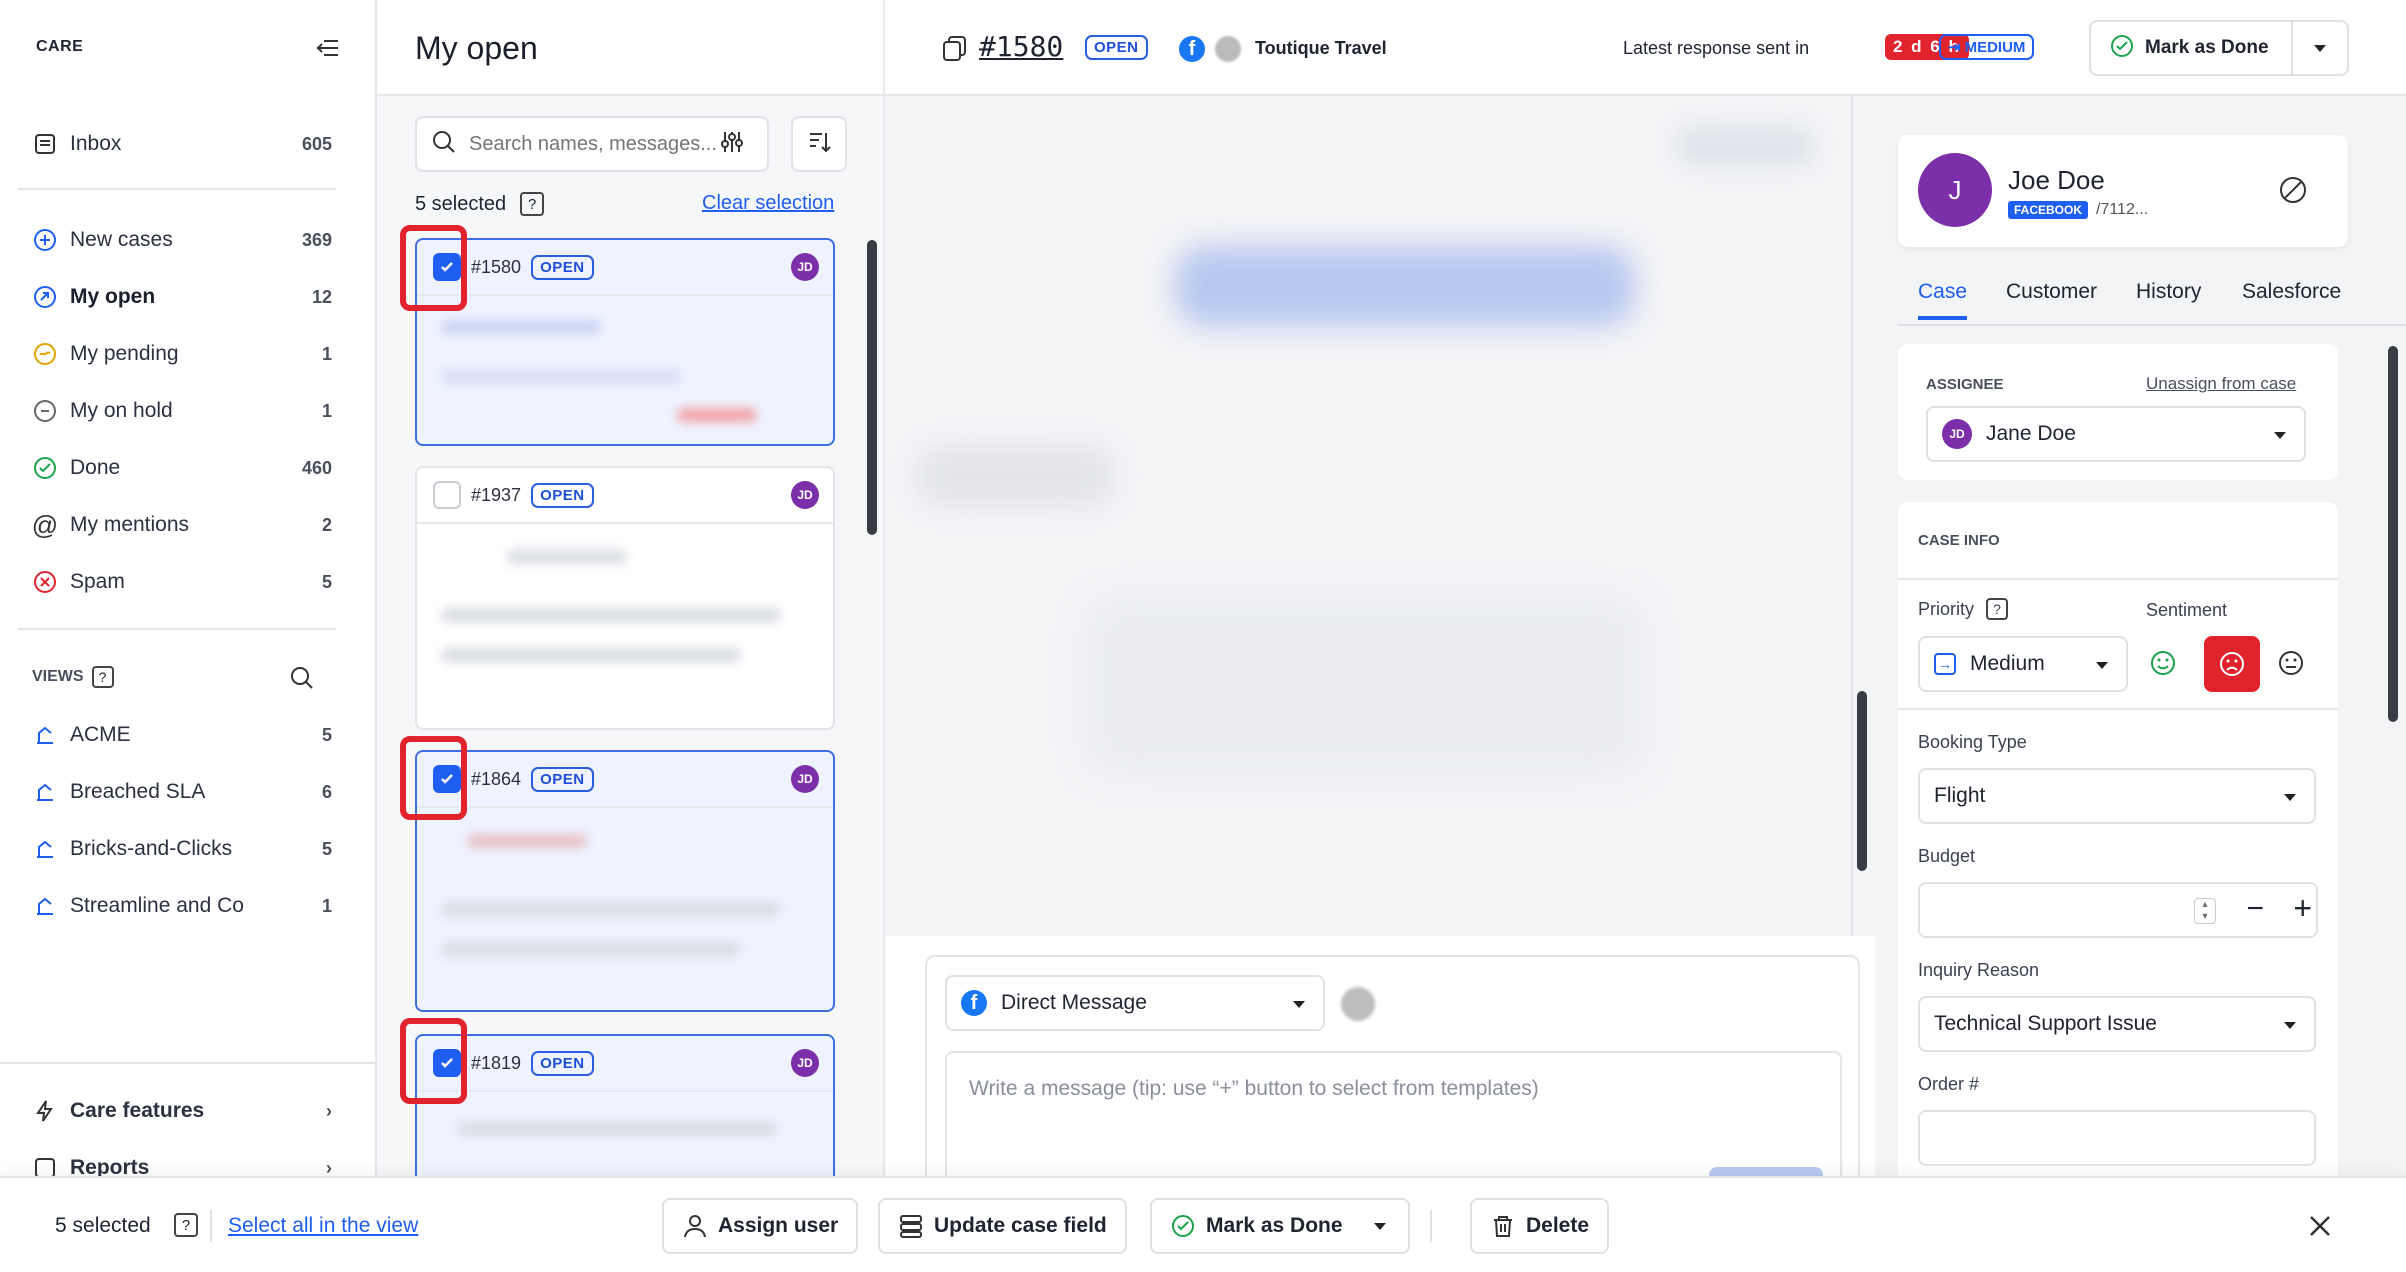 This screenshot has width=2406, height=1272. Describe the element at coordinates (302, 680) in the screenshot. I see `search-views-icon` at that location.